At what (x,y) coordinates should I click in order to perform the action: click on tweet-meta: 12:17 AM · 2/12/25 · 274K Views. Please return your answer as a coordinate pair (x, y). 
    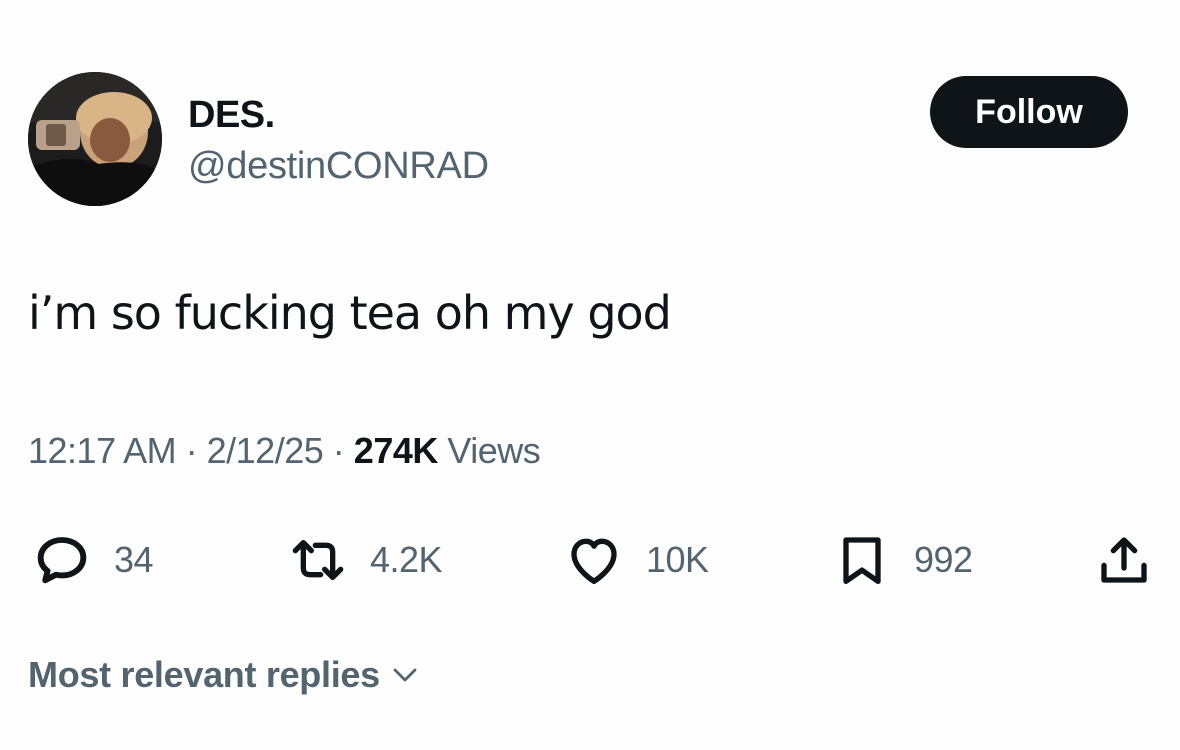
    Looking at the image, I should click on (284, 451).